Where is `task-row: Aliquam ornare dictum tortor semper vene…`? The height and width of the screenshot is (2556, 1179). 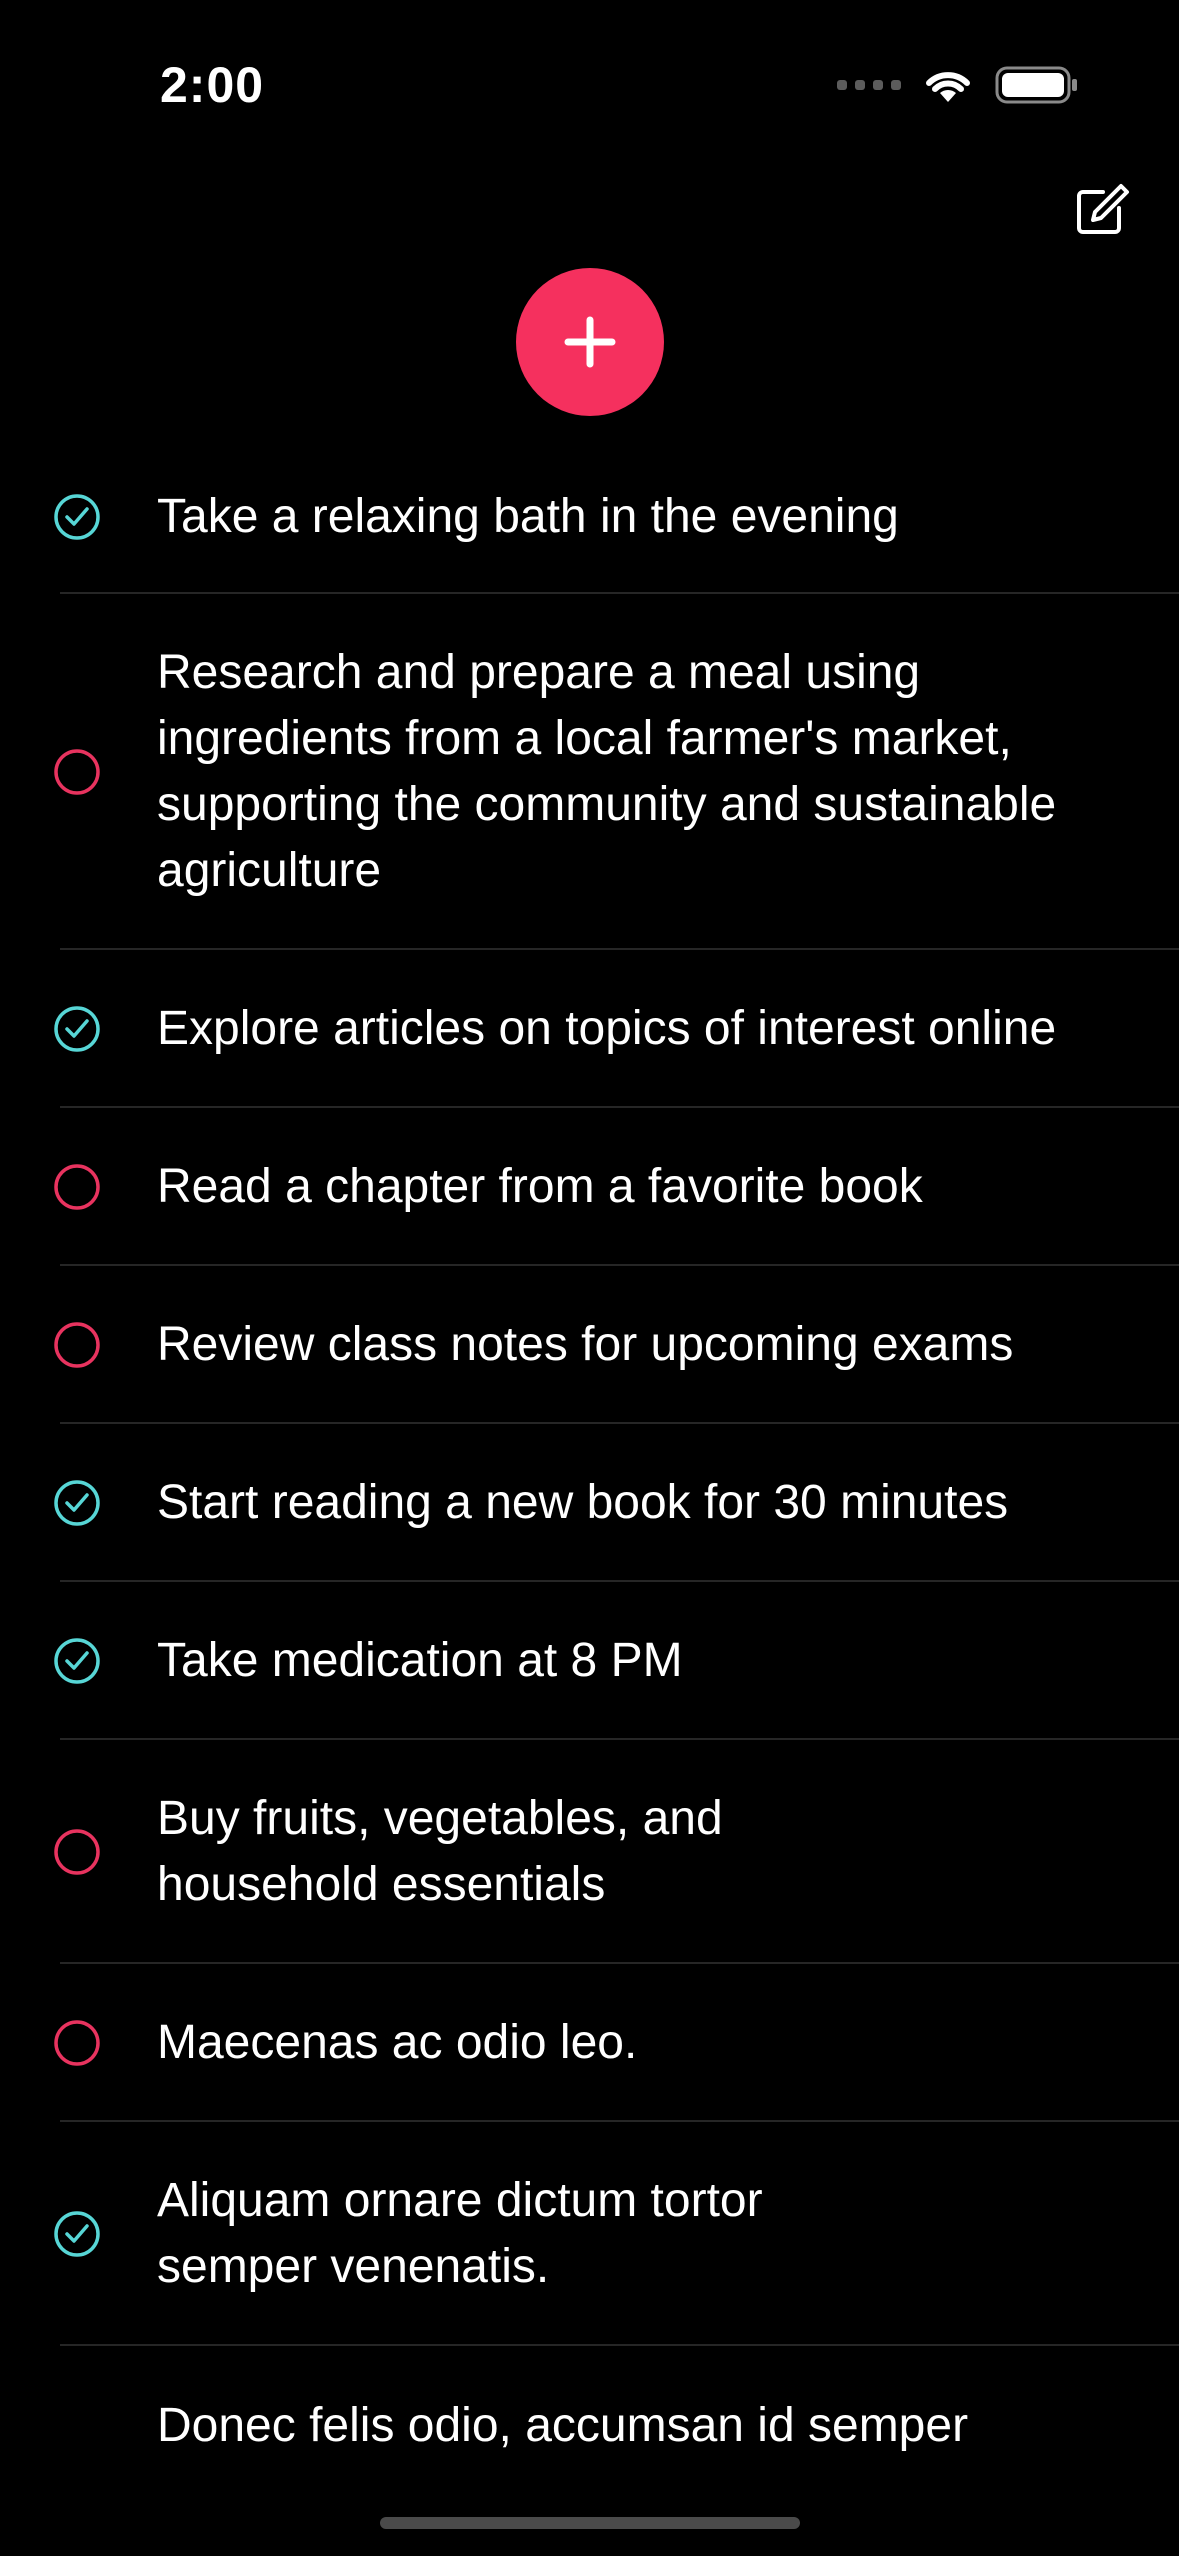 task-row: Aliquam ornare dictum tortor semper vene… is located at coordinates (589, 2234).